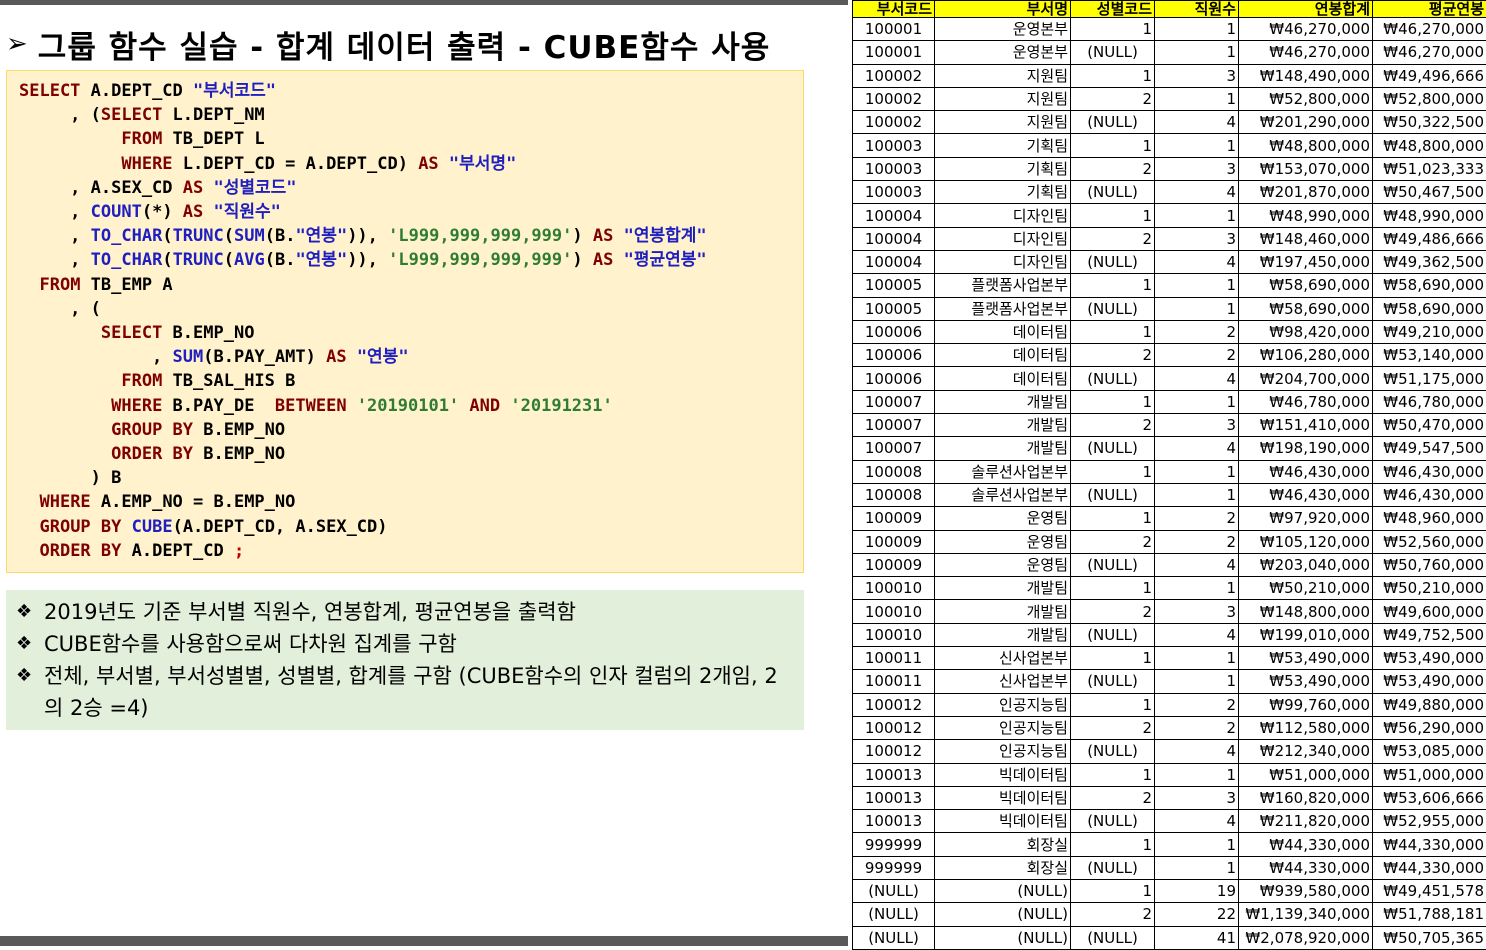 This screenshot has height=950, width=1486. I want to click on code-token: L.DEPT_CD = A.DEPT_CD), so click(296, 164).